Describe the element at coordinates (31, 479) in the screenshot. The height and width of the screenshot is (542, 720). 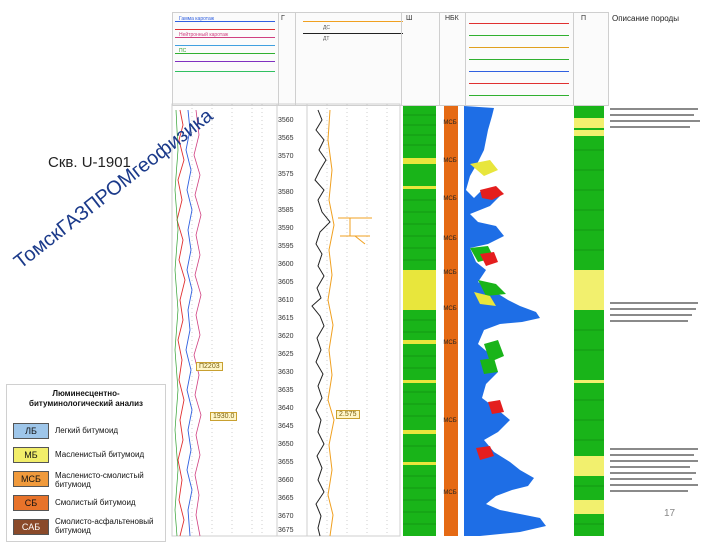
I see `legend-swatch-msb: МСБ` at that location.